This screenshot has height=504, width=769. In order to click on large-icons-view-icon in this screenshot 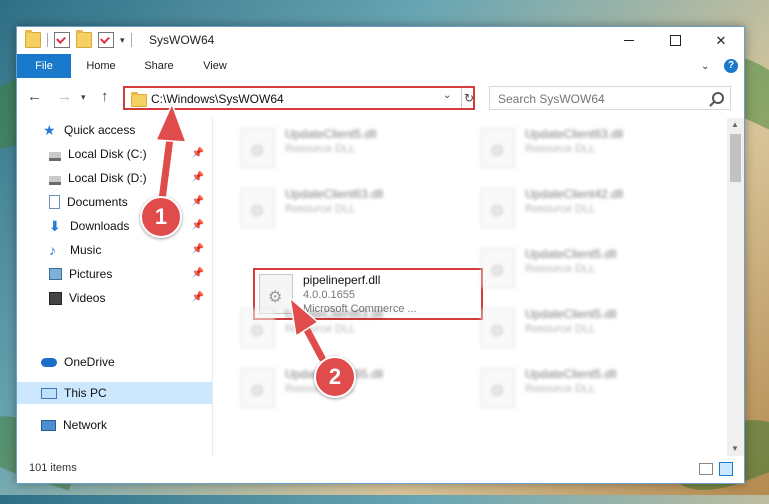, I will do `click(726, 469)`.